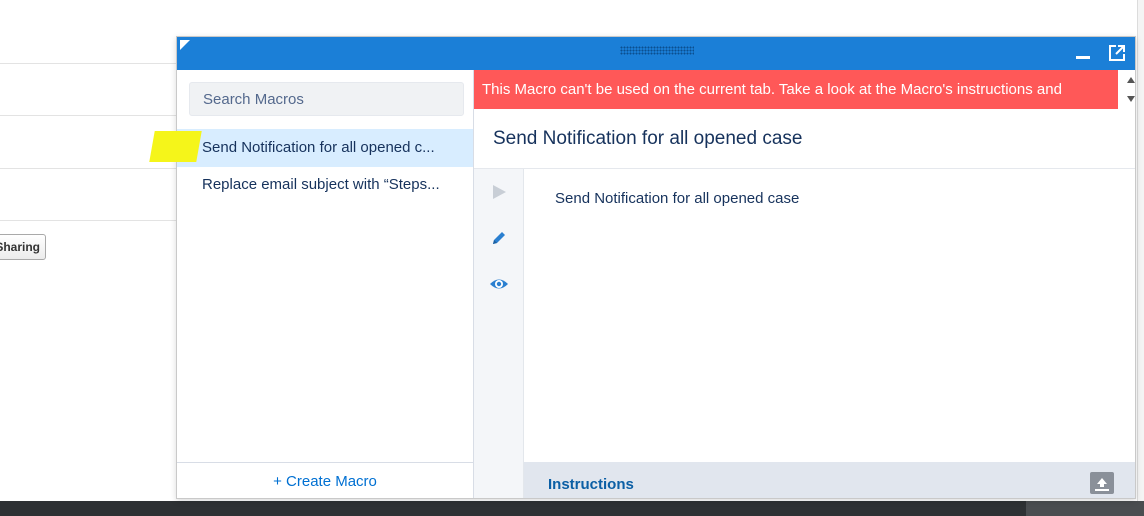 The width and height of the screenshot is (1144, 516). I want to click on expand-arrow-icon, so click(1102, 484).